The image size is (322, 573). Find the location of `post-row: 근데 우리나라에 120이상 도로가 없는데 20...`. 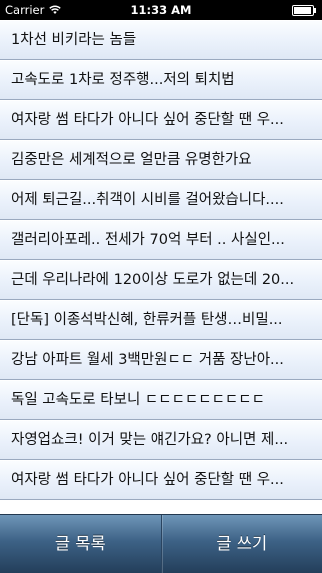

post-row: 근데 우리나라에 120이상 도로가 없는데 20... is located at coordinates (161, 280).